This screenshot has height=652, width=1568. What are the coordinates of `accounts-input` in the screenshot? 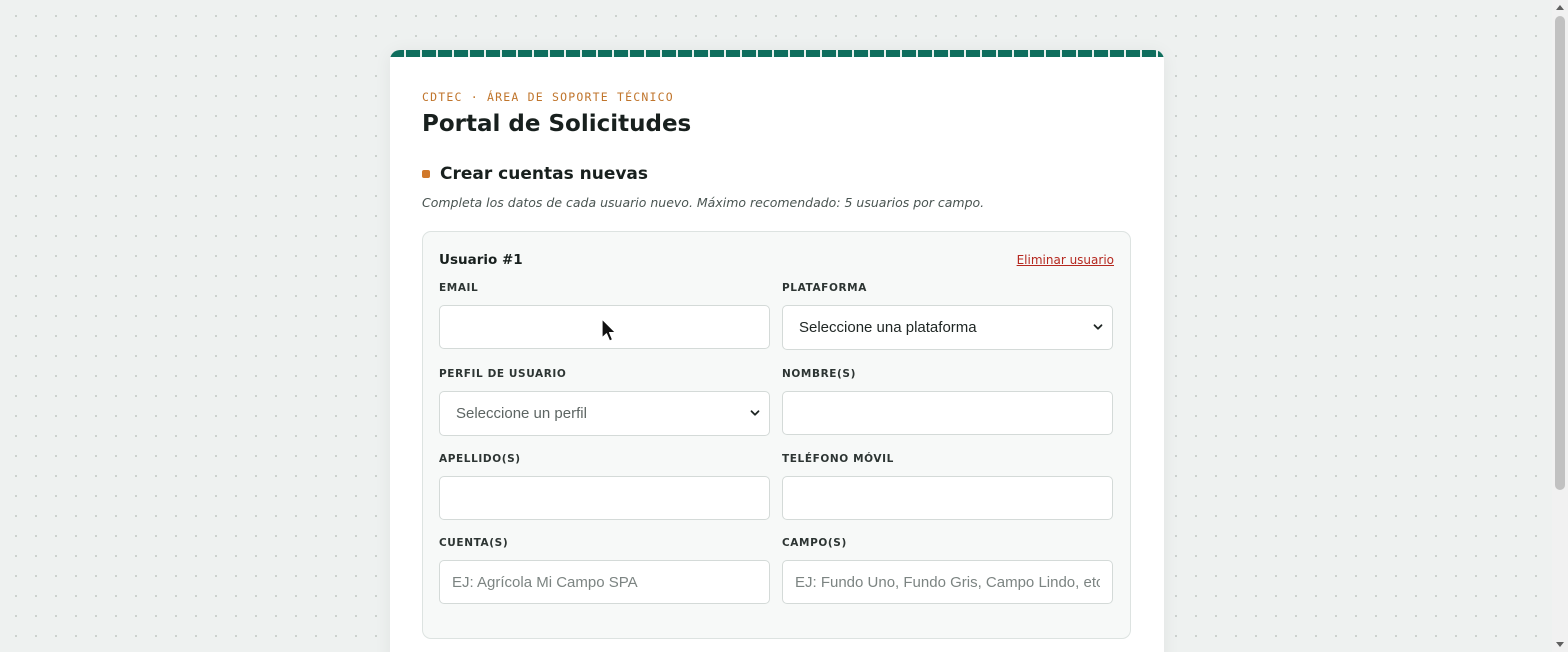 It's located at (604, 582).